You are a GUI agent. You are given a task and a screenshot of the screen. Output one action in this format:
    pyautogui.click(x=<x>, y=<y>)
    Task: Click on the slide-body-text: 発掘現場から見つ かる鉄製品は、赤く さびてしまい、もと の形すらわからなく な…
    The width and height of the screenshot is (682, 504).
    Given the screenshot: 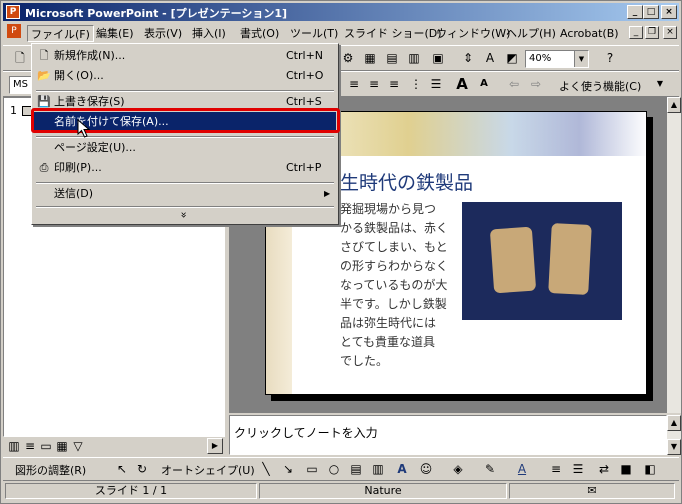 What is the action you would take?
    pyautogui.click(x=399, y=285)
    